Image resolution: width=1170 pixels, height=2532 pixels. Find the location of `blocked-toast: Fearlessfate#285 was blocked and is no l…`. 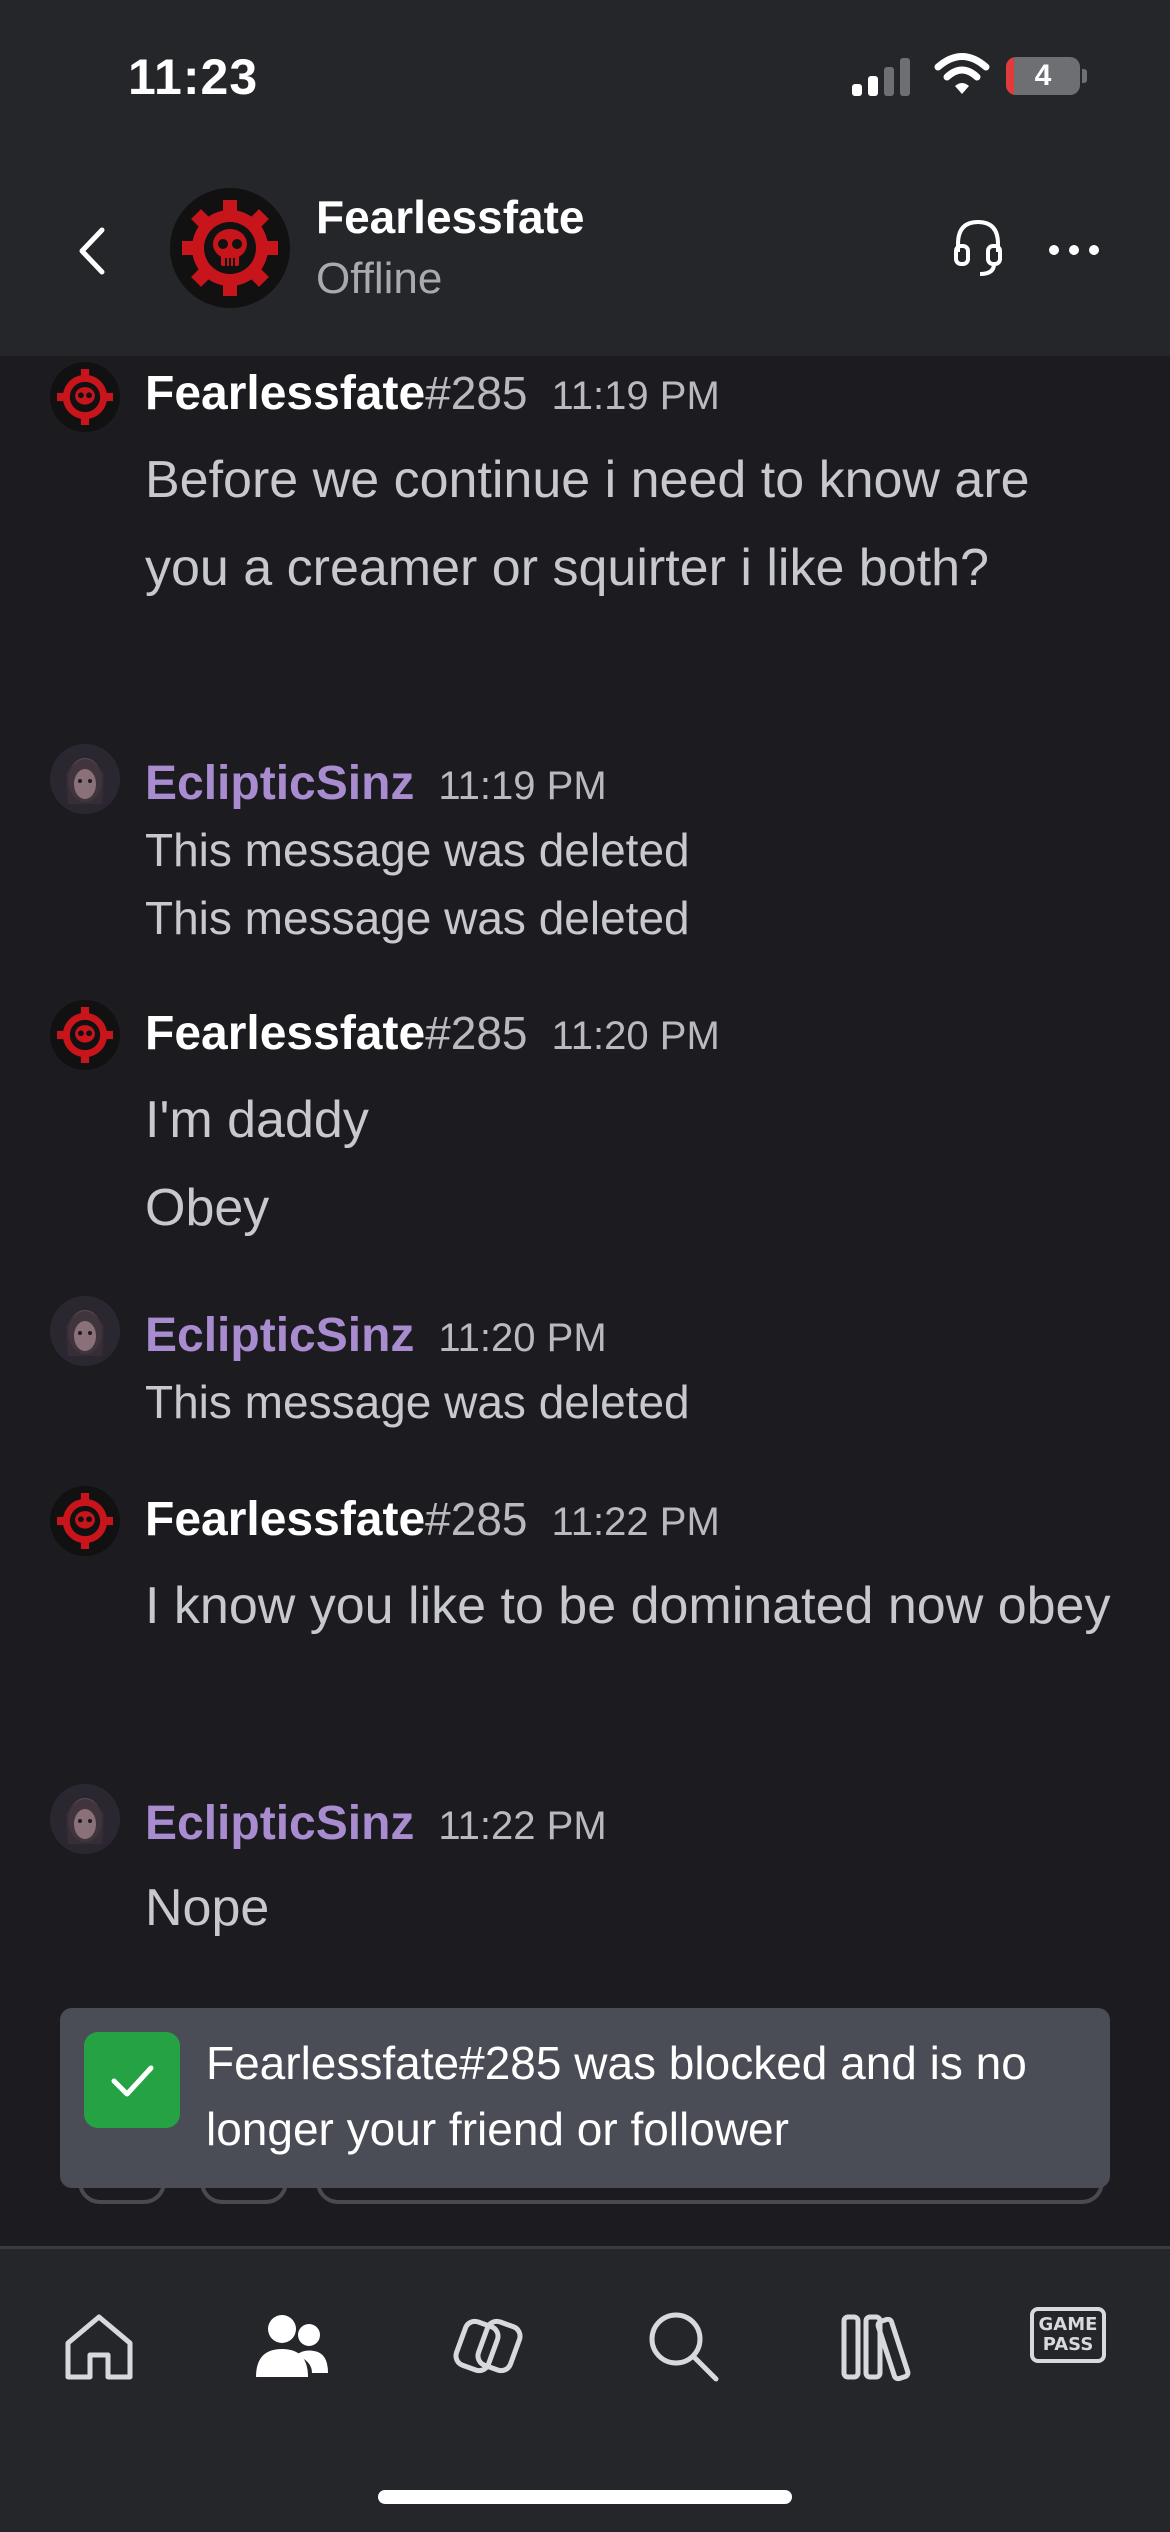

blocked-toast: Fearlessfate#285 was blocked and is no l… is located at coordinates (585, 2098).